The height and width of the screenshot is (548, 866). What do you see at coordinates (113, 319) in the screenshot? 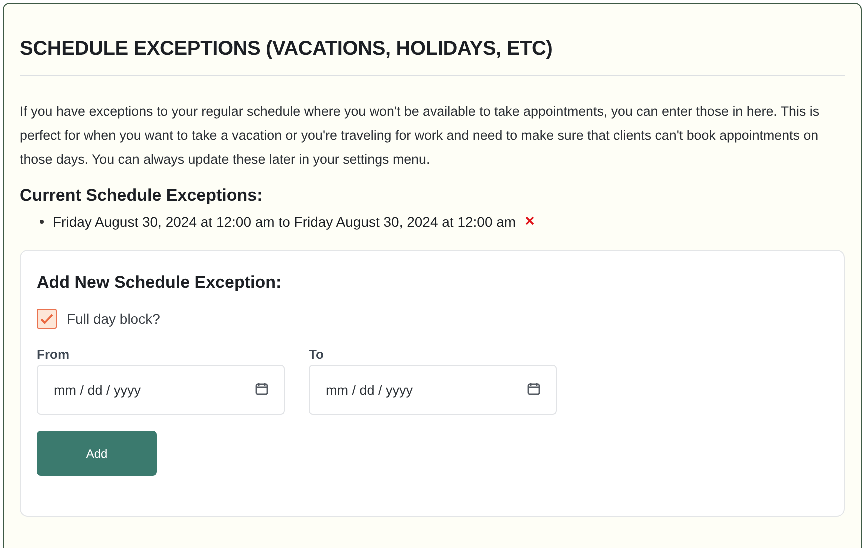
I see `checkbox-label: Full day block?` at bounding box center [113, 319].